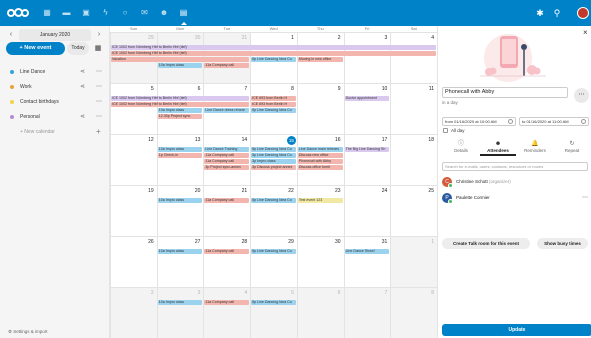  Describe the element at coordinates (431, 89) in the screenshot. I see `day-number: 11` at that location.